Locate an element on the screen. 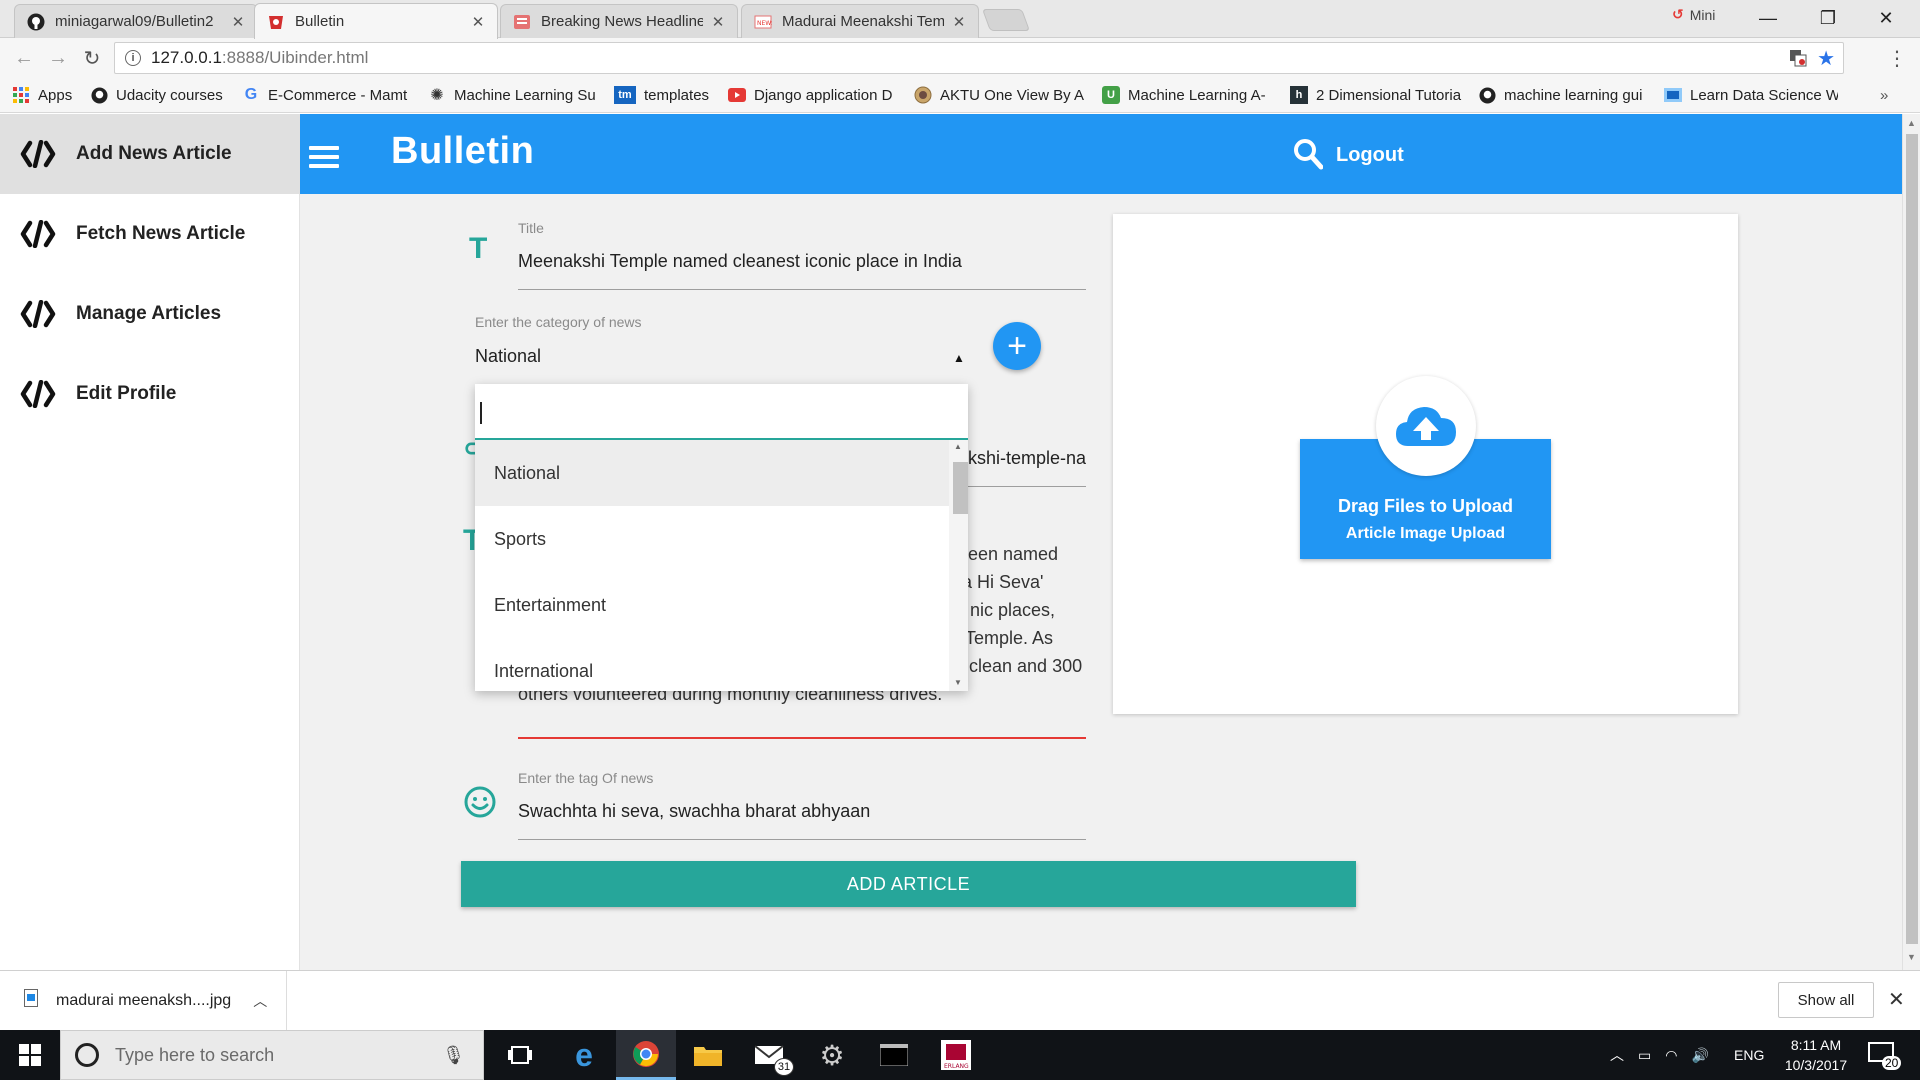 Image resolution: width=1920 pixels, height=1080 pixels. category-search-input is located at coordinates (721, 412).